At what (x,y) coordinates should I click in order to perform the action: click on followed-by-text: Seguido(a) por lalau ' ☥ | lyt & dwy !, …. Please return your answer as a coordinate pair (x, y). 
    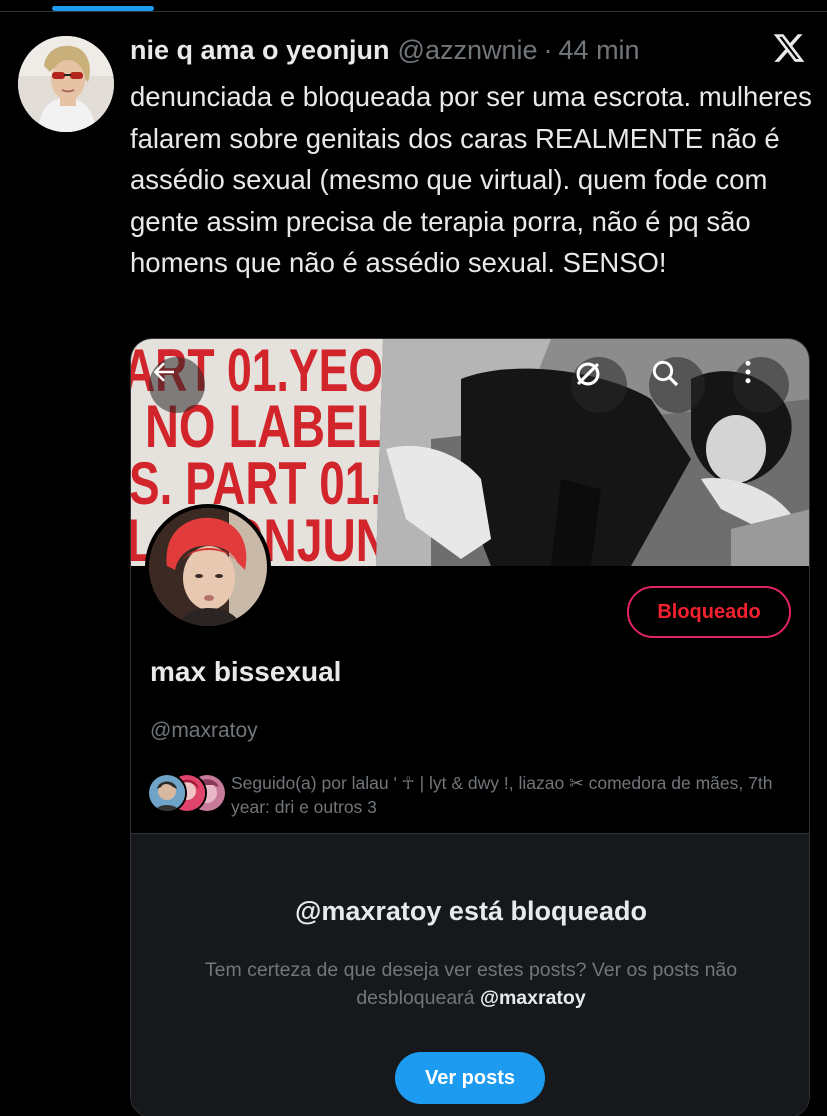
    Looking at the image, I should click on (514, 795).